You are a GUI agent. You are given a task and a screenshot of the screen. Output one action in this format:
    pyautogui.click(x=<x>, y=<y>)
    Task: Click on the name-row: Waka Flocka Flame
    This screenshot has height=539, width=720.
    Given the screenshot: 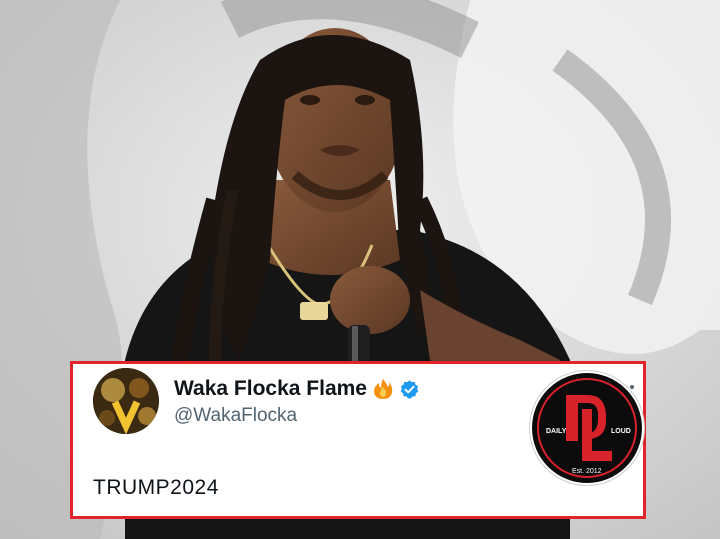 What is the action you would take?
    pyautogui.click(x=297, y=389)
    